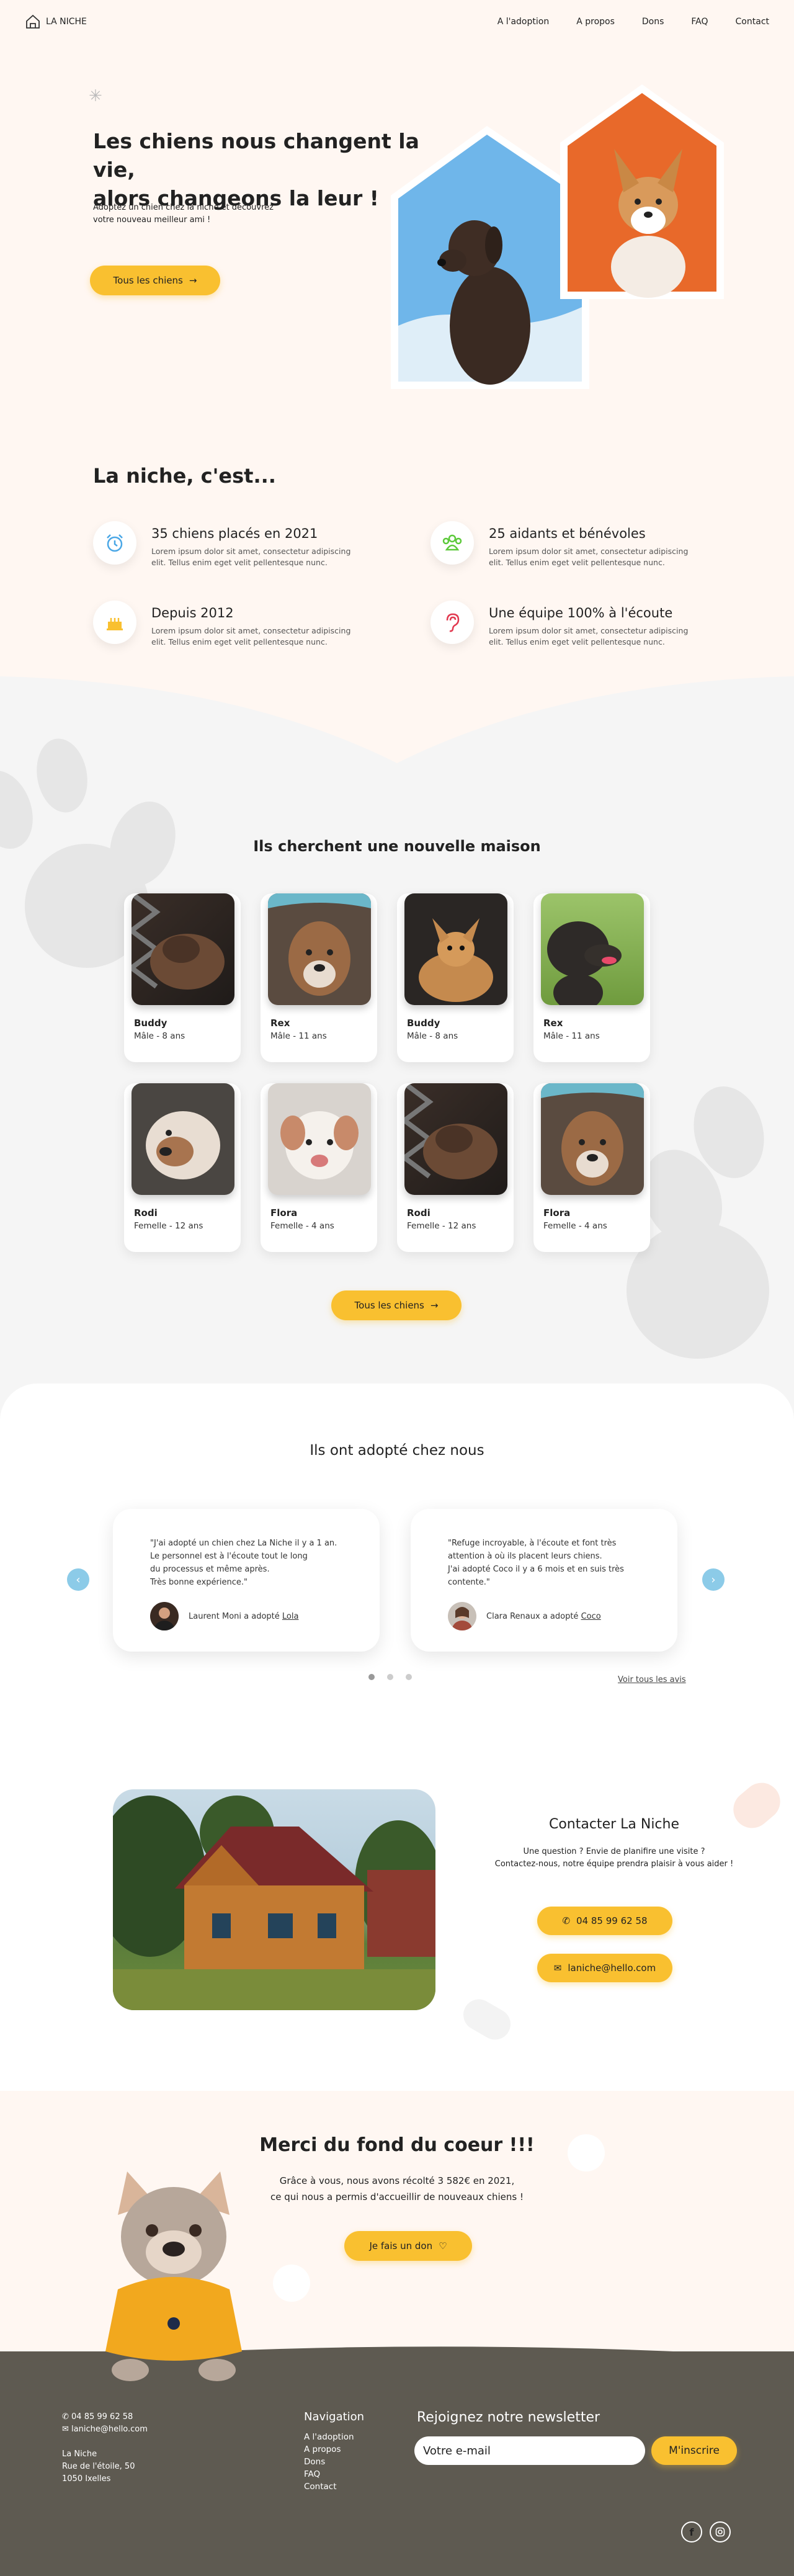  I want to click on carousel-prev-button: ‹, so click(78, 1579).